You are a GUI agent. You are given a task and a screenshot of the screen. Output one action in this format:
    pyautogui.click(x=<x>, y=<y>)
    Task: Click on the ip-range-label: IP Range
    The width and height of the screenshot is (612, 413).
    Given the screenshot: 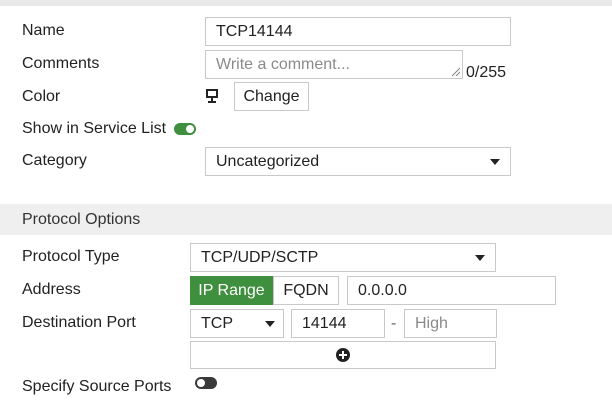 What is the action you would take?
    pyautogui.click(x=231, y=290)
    